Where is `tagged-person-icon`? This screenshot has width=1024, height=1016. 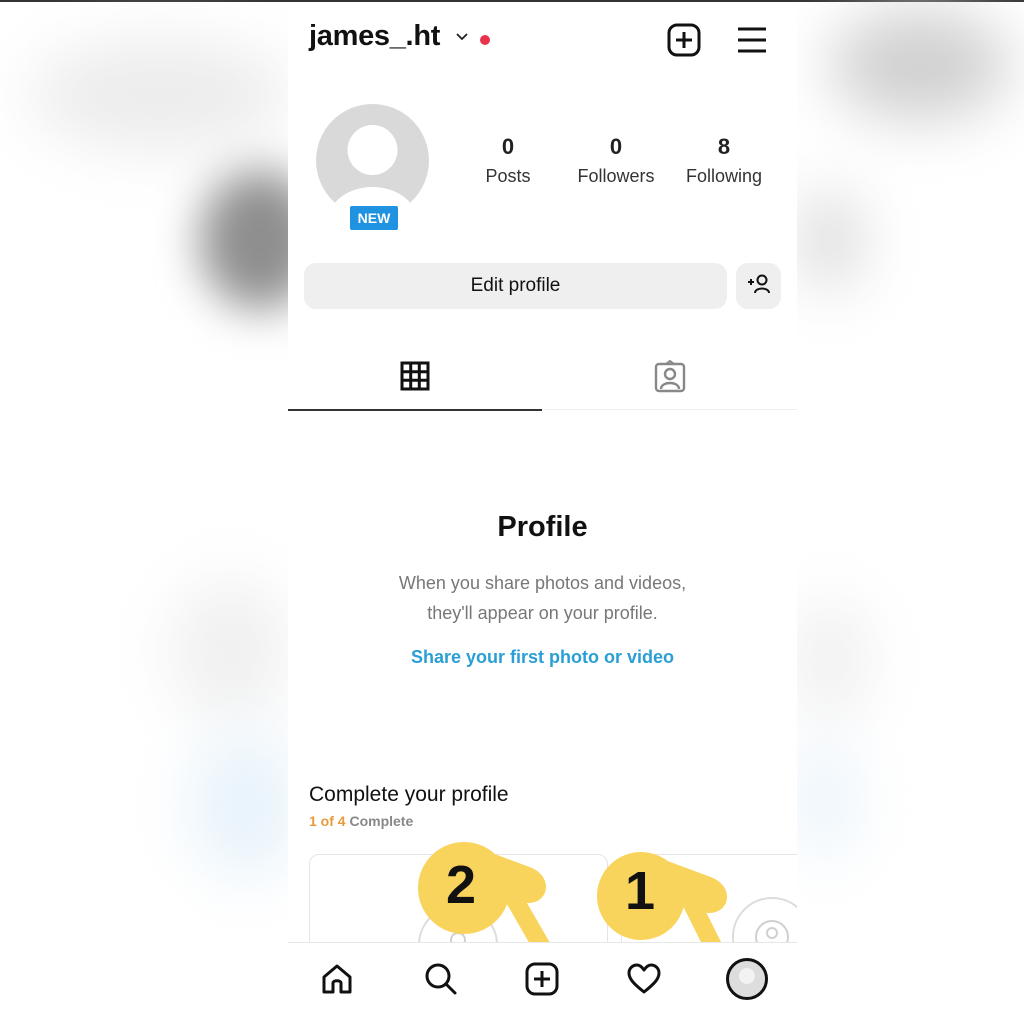
tagged-person-icon is located at coordinates (670, 378).